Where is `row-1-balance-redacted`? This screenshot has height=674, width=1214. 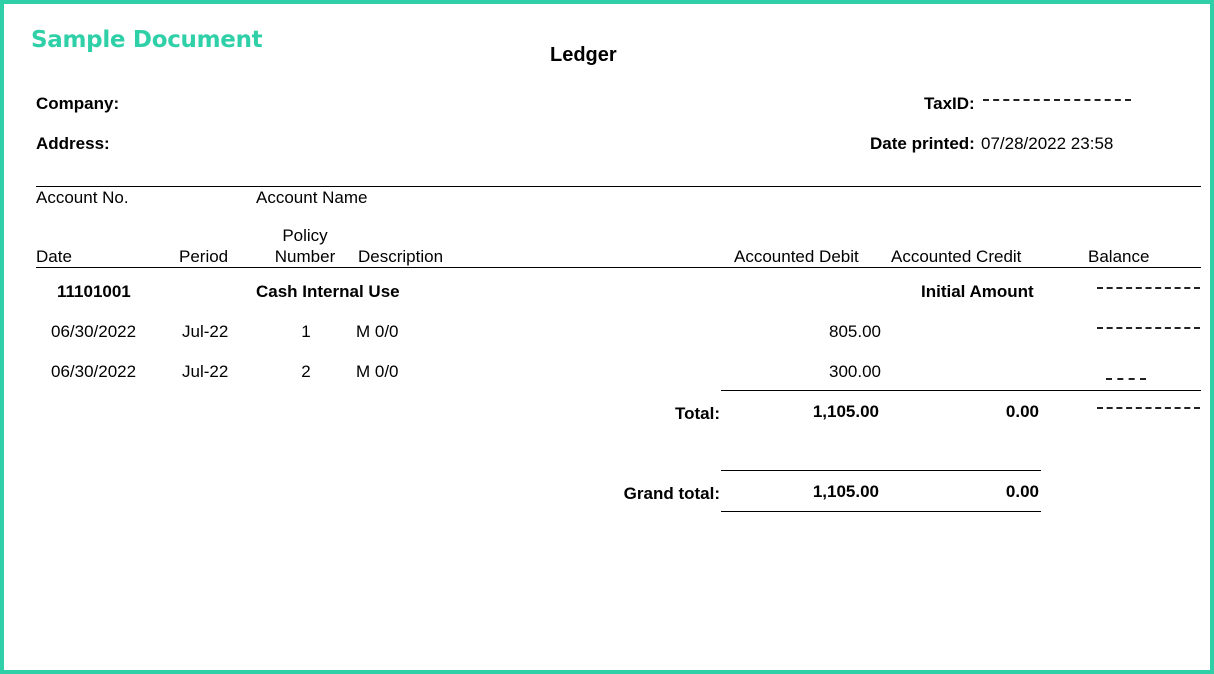
row-1-balance-redacted is located at coordinates (1148, 328).